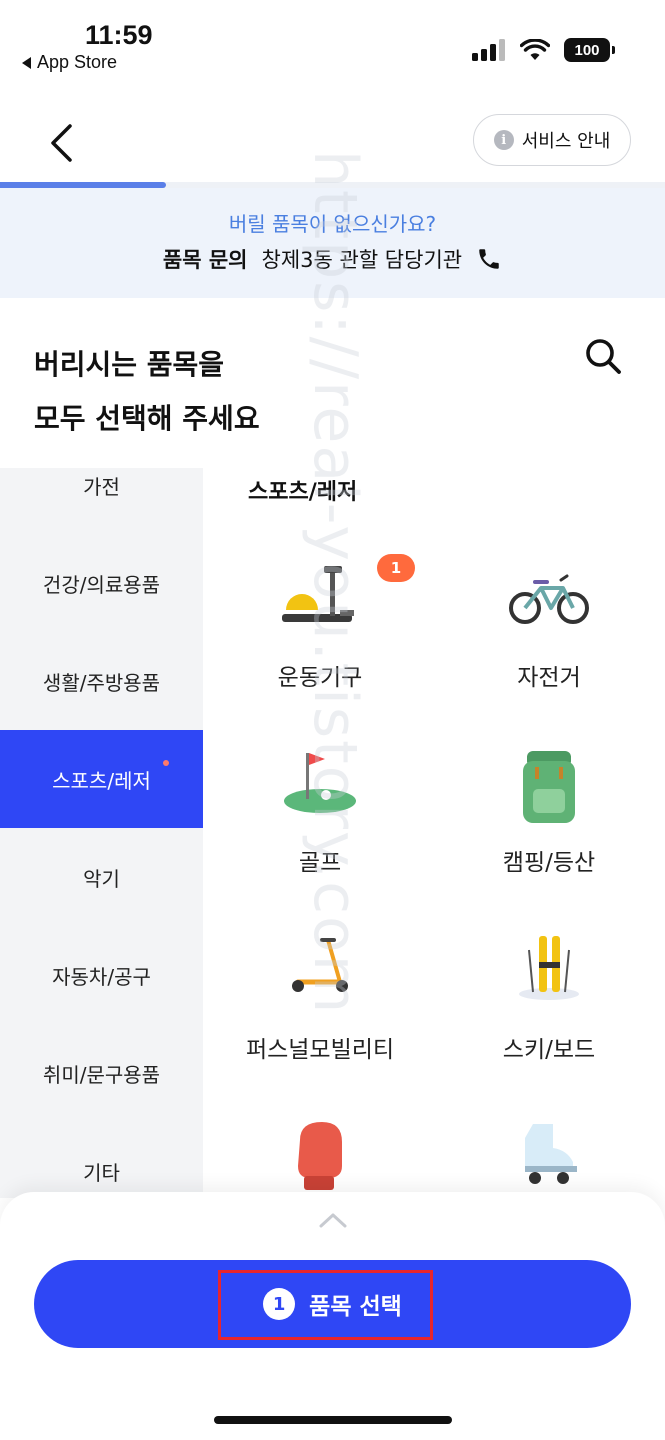 The width and height of the screenshot is (665, 1440). Describe the element at coordinates (26, 62) in the screenshot. I see `back-triangle-icon` at that location.